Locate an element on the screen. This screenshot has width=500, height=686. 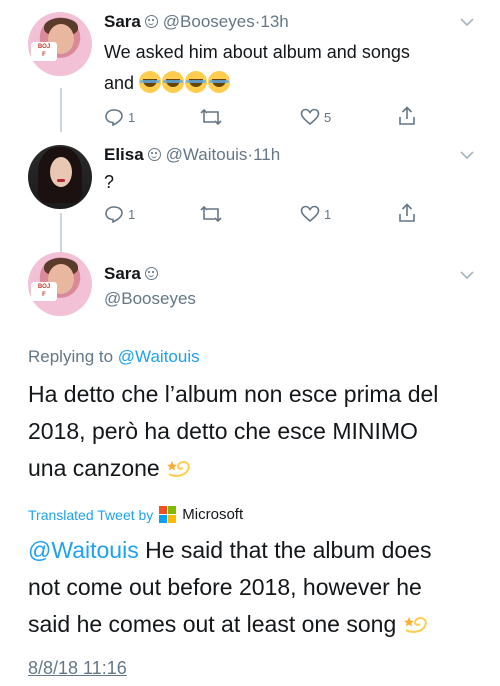
tweet-header: Elisa @Waitouis·11h is located at coordinates (192, 155).